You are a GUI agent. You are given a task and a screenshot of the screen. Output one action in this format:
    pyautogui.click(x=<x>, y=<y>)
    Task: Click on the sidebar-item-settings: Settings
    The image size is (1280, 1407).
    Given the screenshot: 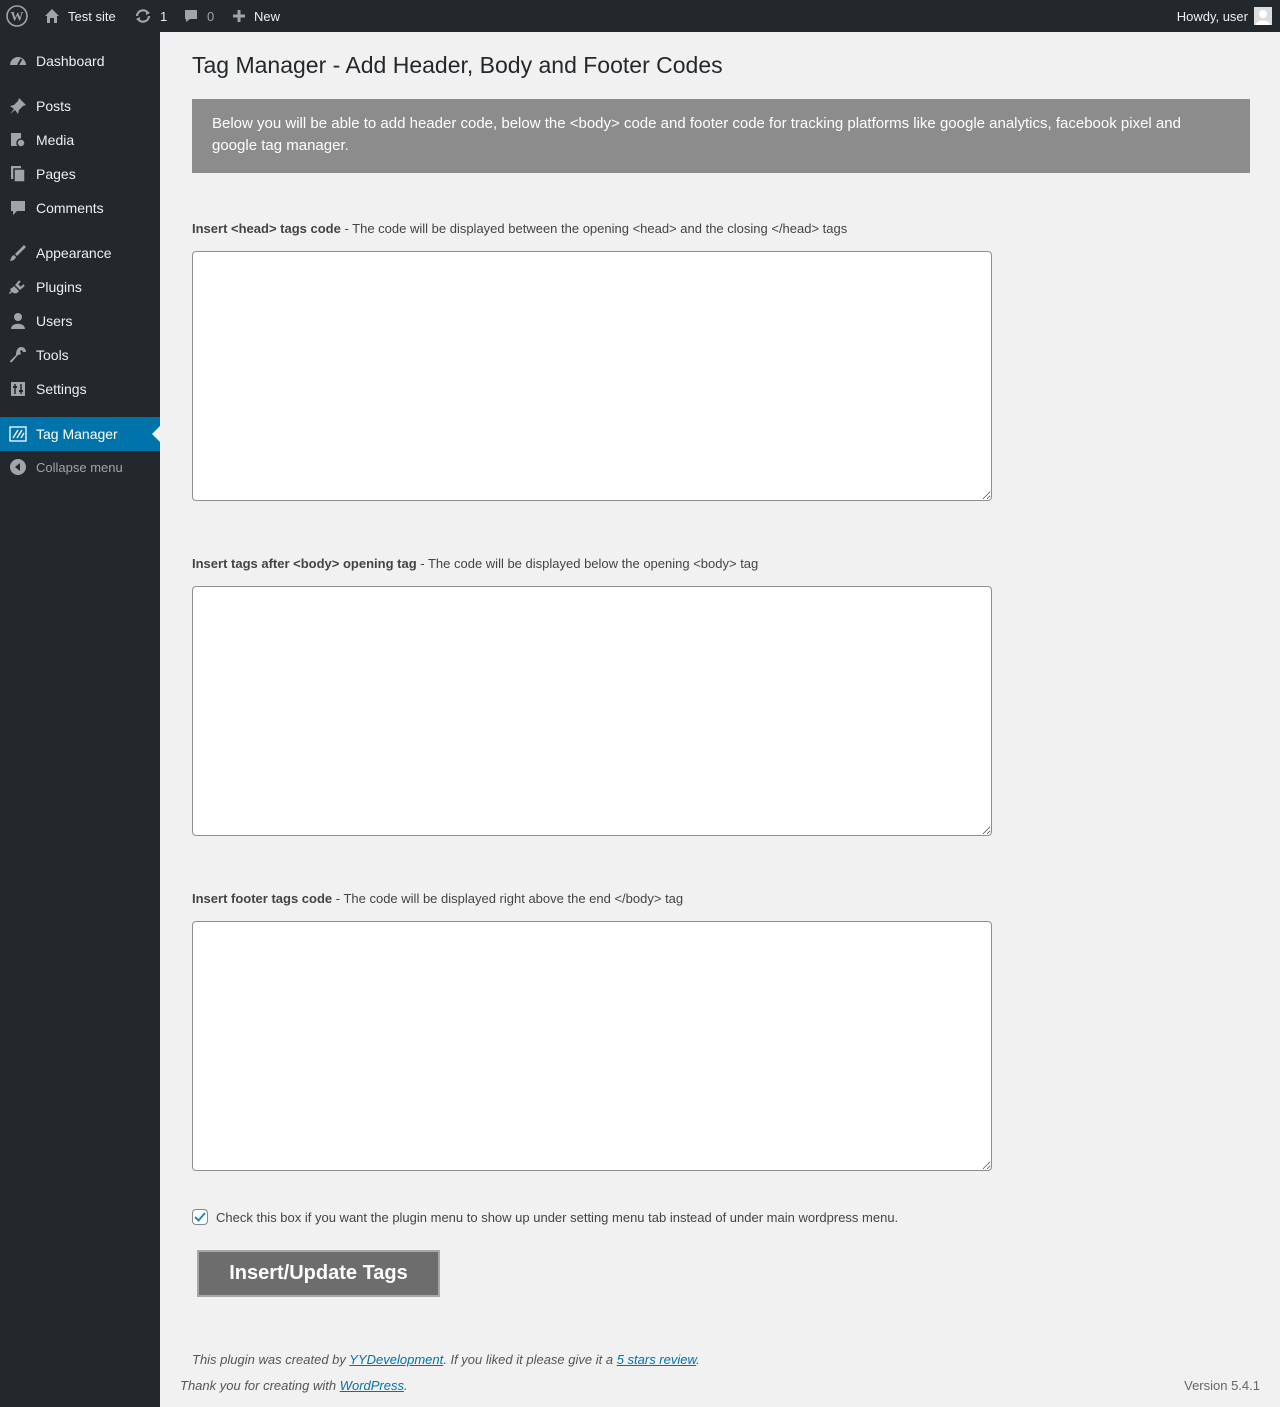 What is the action you would take?
    pyautogui.click(x=80, y=389)
    